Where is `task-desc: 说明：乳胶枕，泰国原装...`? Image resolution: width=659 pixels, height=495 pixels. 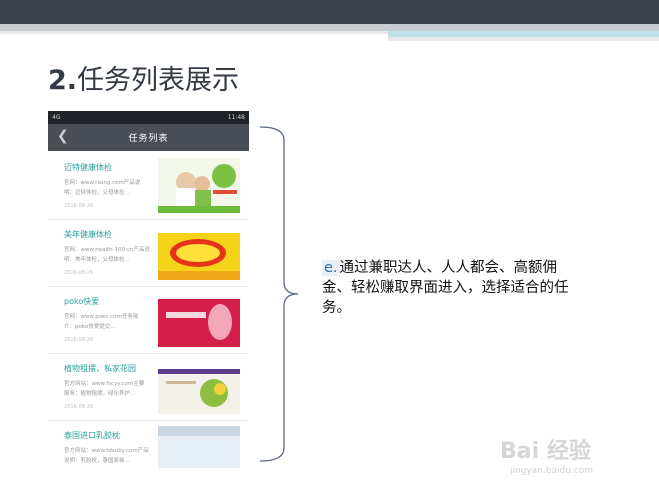
task-desc: 说明：乳胶枕，泰国原装... is located at coordinates (97, 461).